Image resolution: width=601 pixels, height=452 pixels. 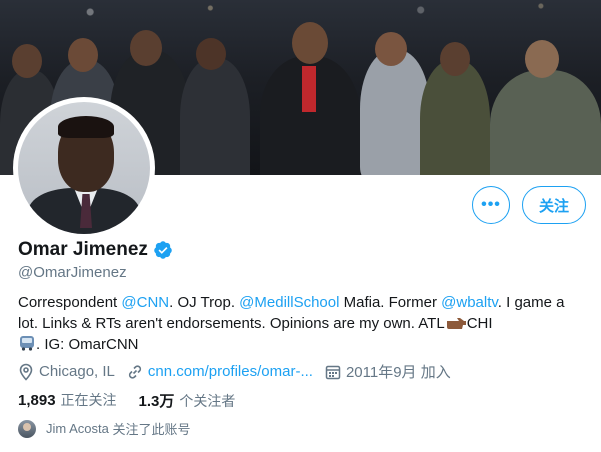 What do you see at coordinates (204, 302) in the screenshot?
I see `bio-text: . OJ Trop.` at bounding box center [204, 302].